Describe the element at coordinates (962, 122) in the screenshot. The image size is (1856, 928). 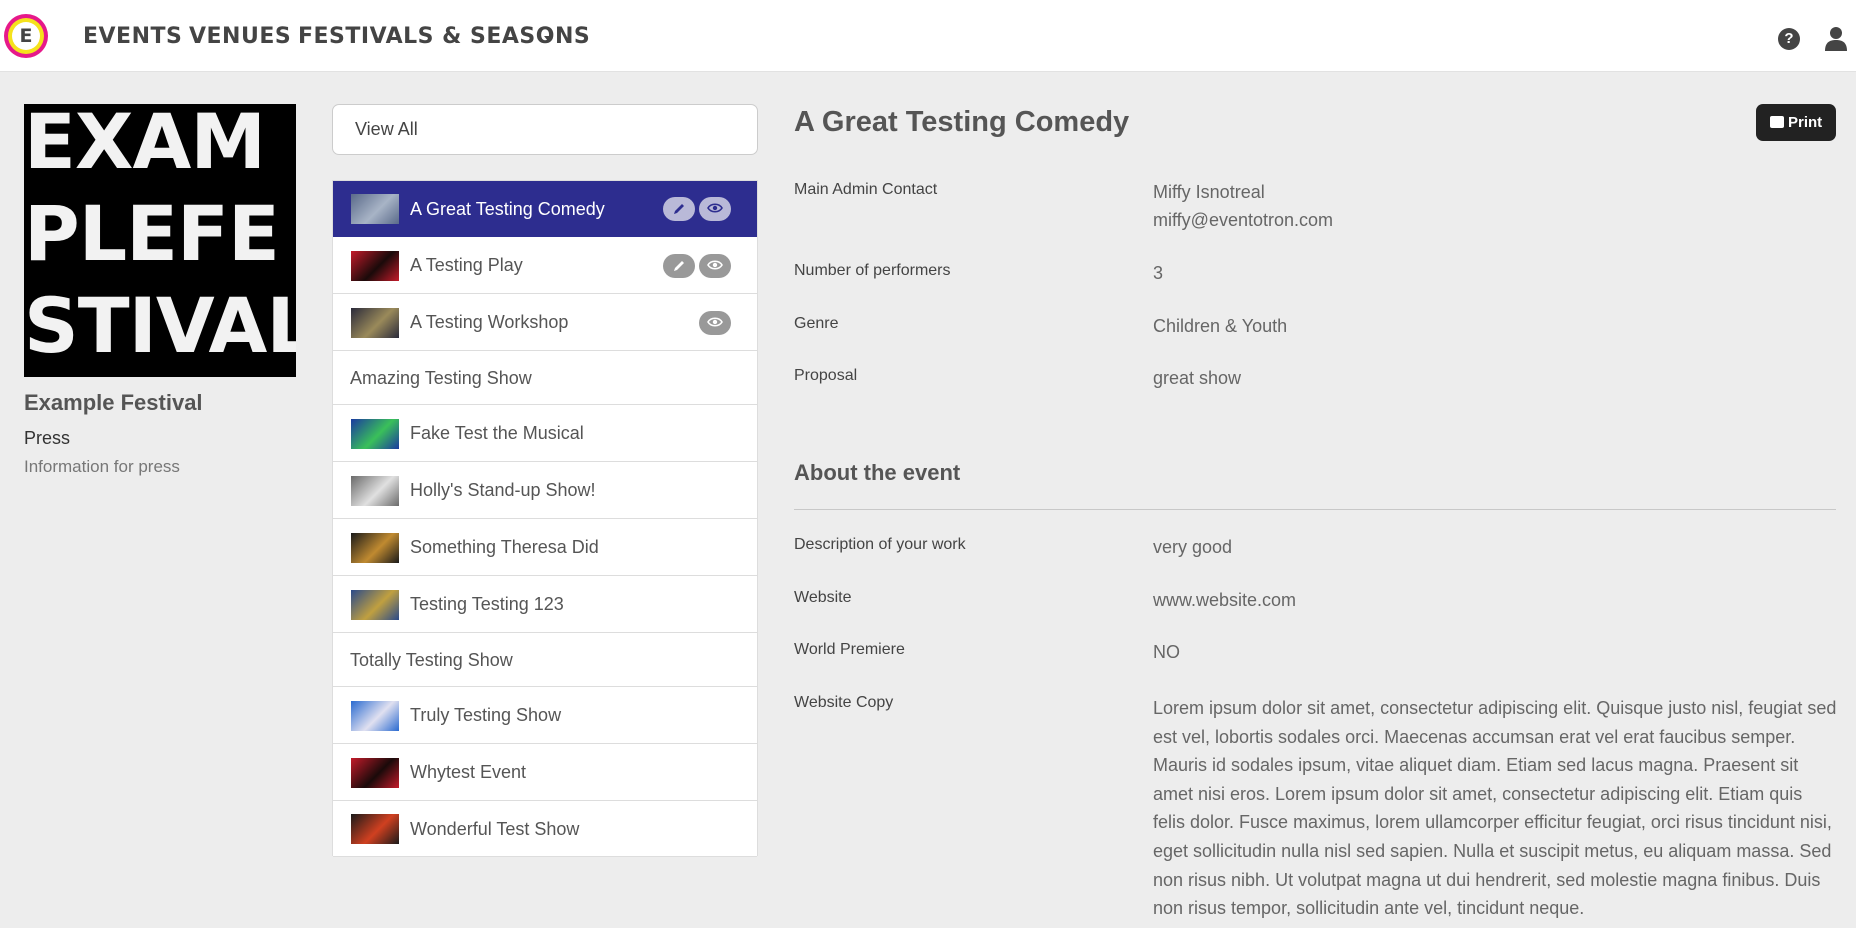
I see `event-title: A Great Testing Comedy` at that location.